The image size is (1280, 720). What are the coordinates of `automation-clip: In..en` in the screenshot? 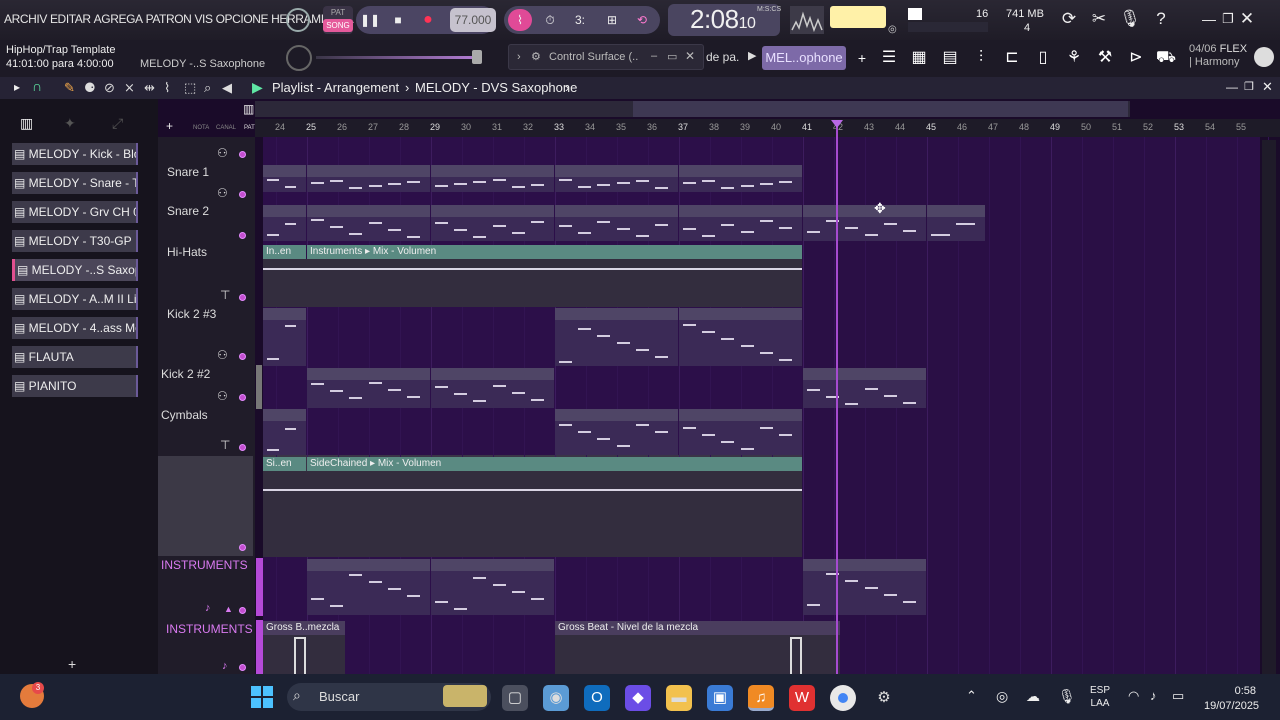 It's located at (284, 252).